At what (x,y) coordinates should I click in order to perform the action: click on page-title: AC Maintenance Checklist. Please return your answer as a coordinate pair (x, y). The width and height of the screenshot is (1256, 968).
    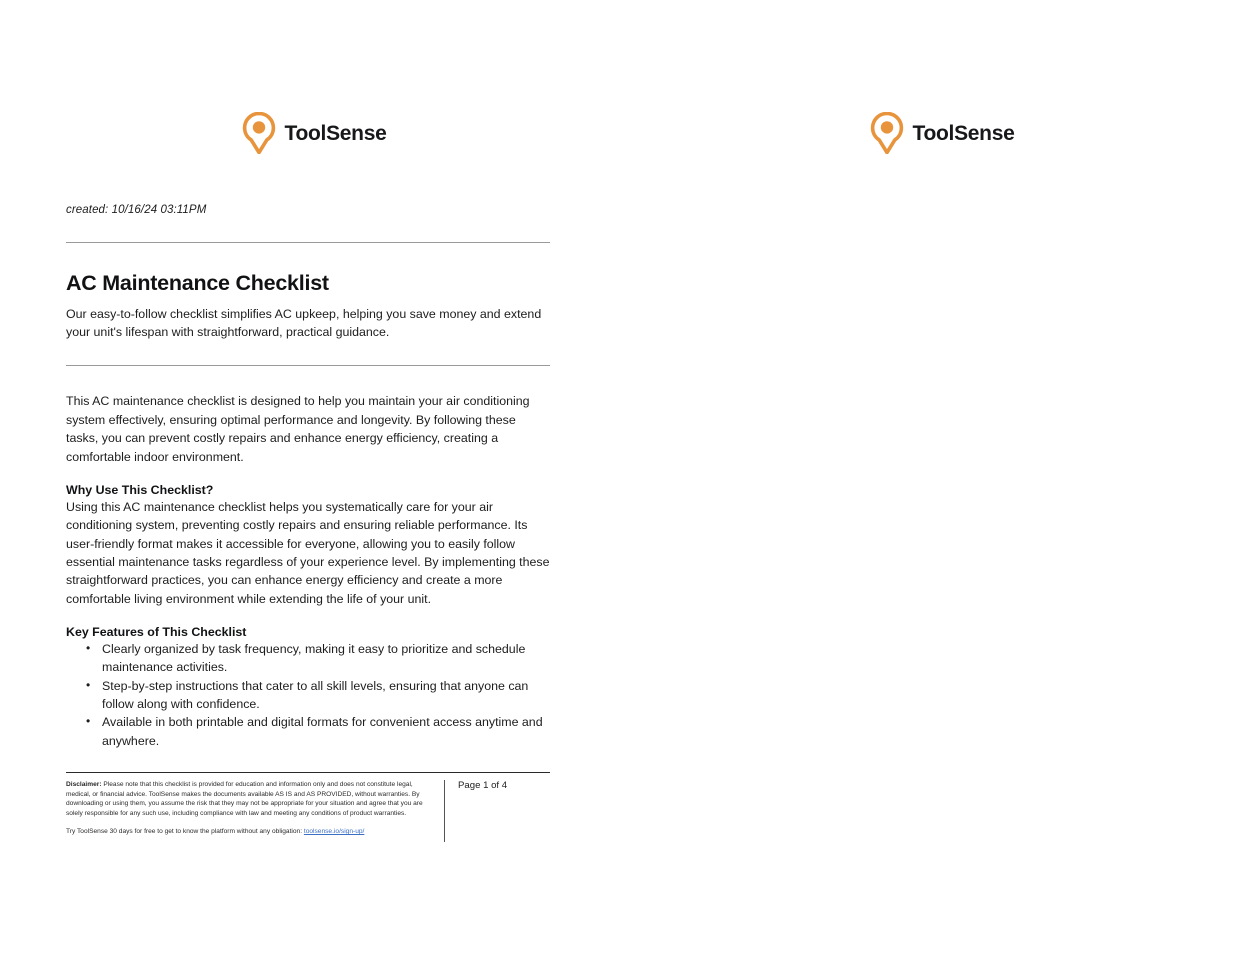
    Looking at the image, I should click on (197, 283).